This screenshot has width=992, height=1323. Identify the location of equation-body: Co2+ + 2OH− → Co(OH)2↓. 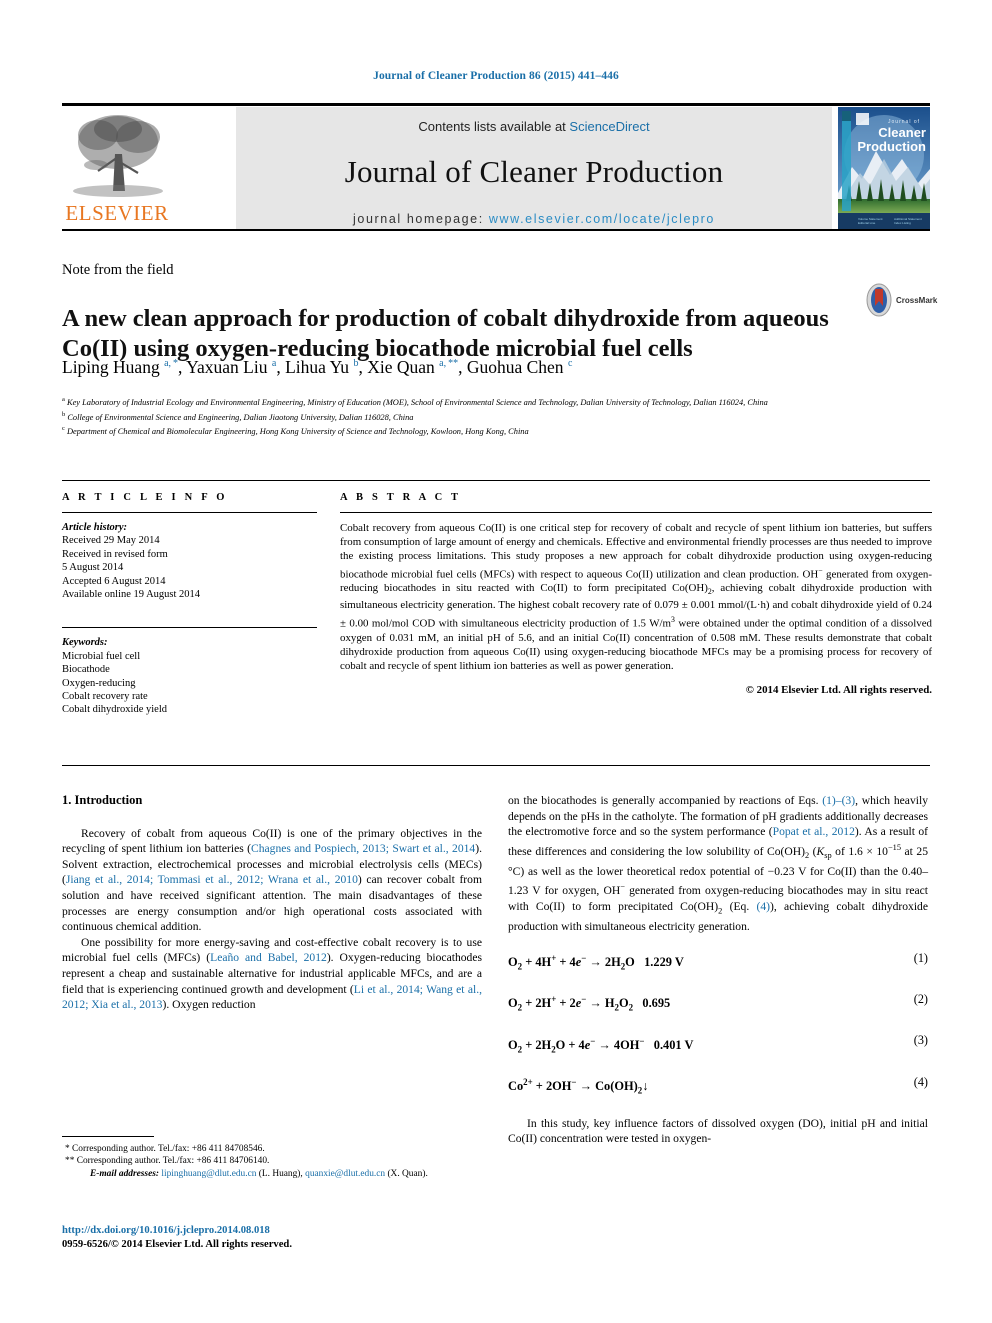
(578, 1086).